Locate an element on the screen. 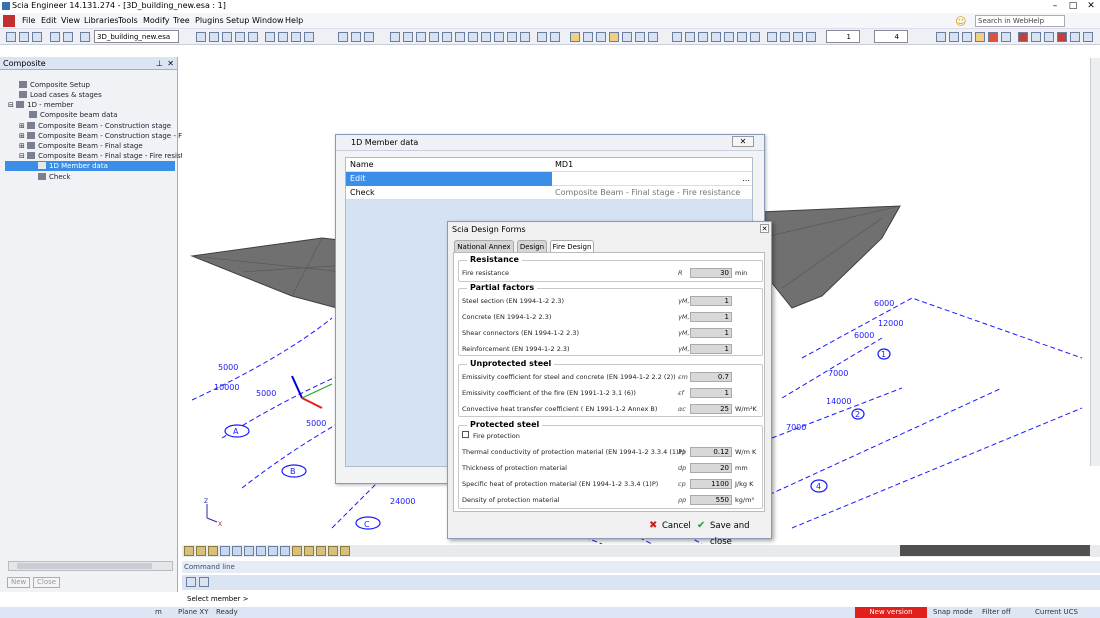 The image size is (1100, 618). tool-icon-g is located at coordinates (1023, 37).